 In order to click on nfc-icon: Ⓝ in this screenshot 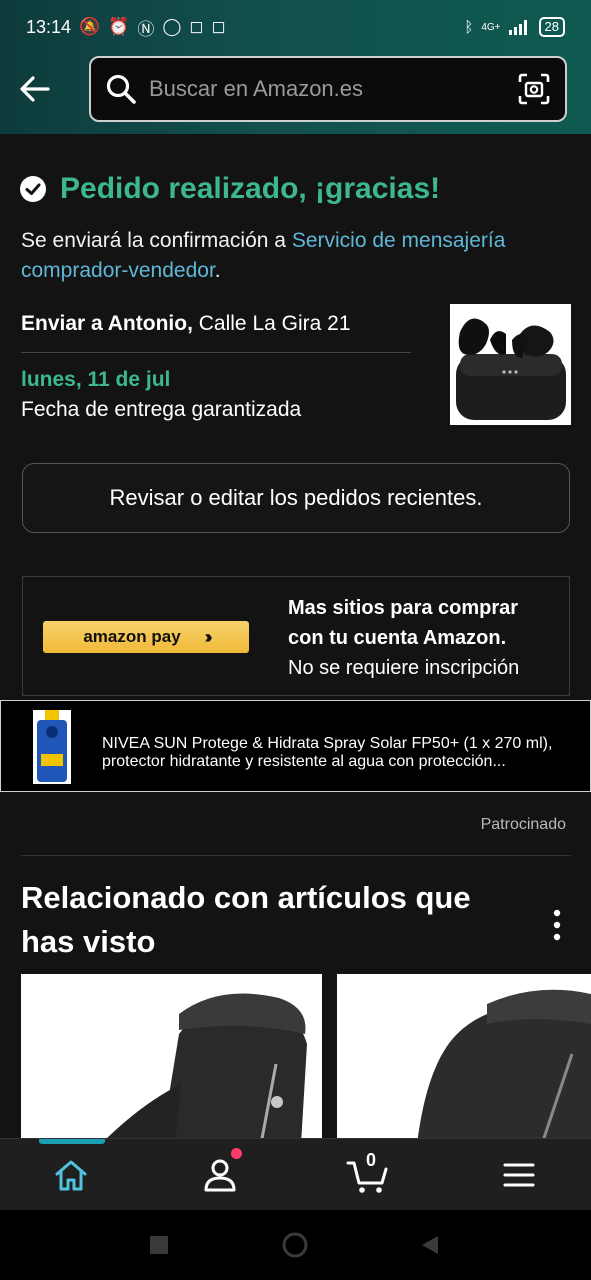, I will do `click(146, 29)`.